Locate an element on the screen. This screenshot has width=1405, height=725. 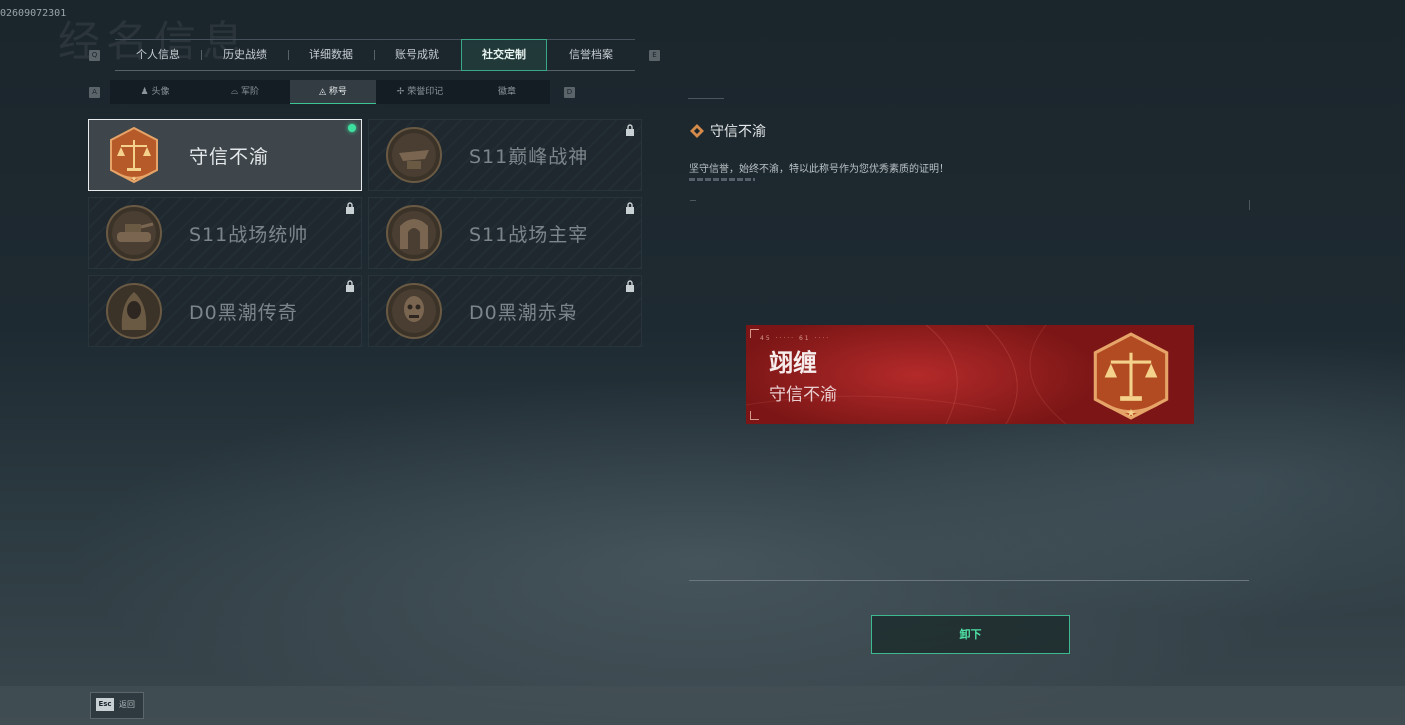
sub-tab-bar: ♟ 头像 ⌓ 军阶 ◬ 称号 ✢ 荣誉印记 徽章 is located at coordinates (330, 92).